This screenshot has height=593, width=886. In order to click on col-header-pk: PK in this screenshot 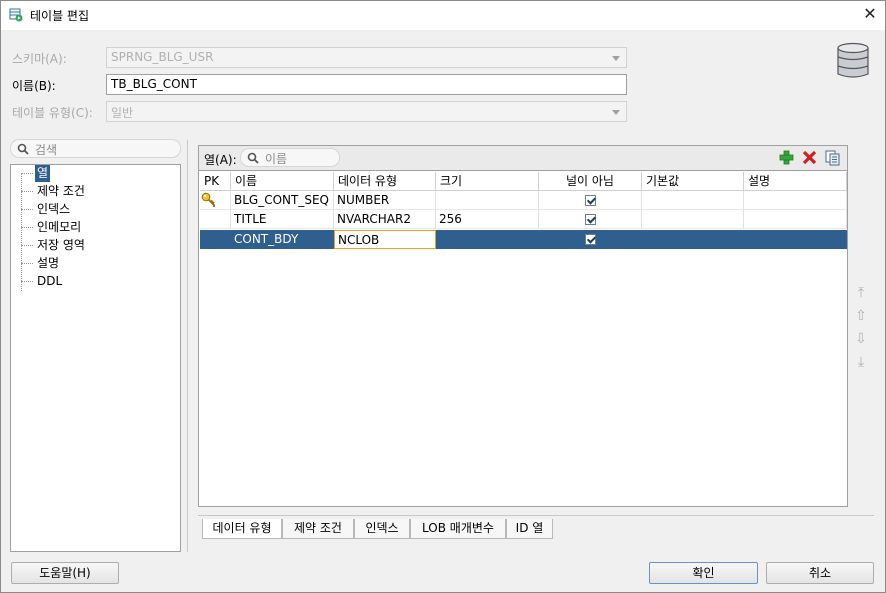, I will do `click(215, 181)`.